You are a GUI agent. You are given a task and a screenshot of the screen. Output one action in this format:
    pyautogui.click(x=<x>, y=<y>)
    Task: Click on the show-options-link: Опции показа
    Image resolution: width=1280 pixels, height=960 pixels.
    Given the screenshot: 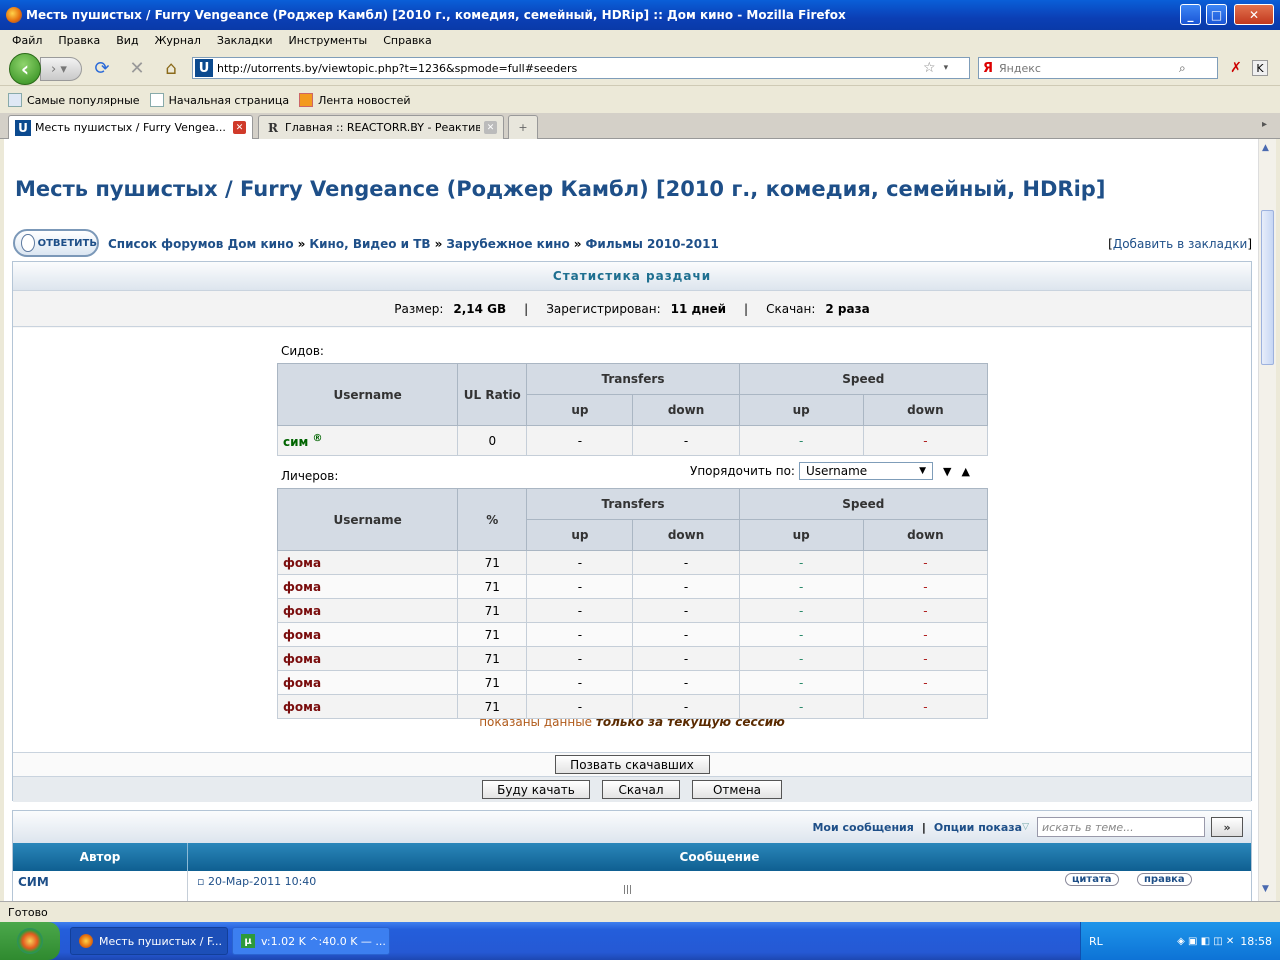 What is the action you would take?
    pyautogui.click(x=978, y=827)
    